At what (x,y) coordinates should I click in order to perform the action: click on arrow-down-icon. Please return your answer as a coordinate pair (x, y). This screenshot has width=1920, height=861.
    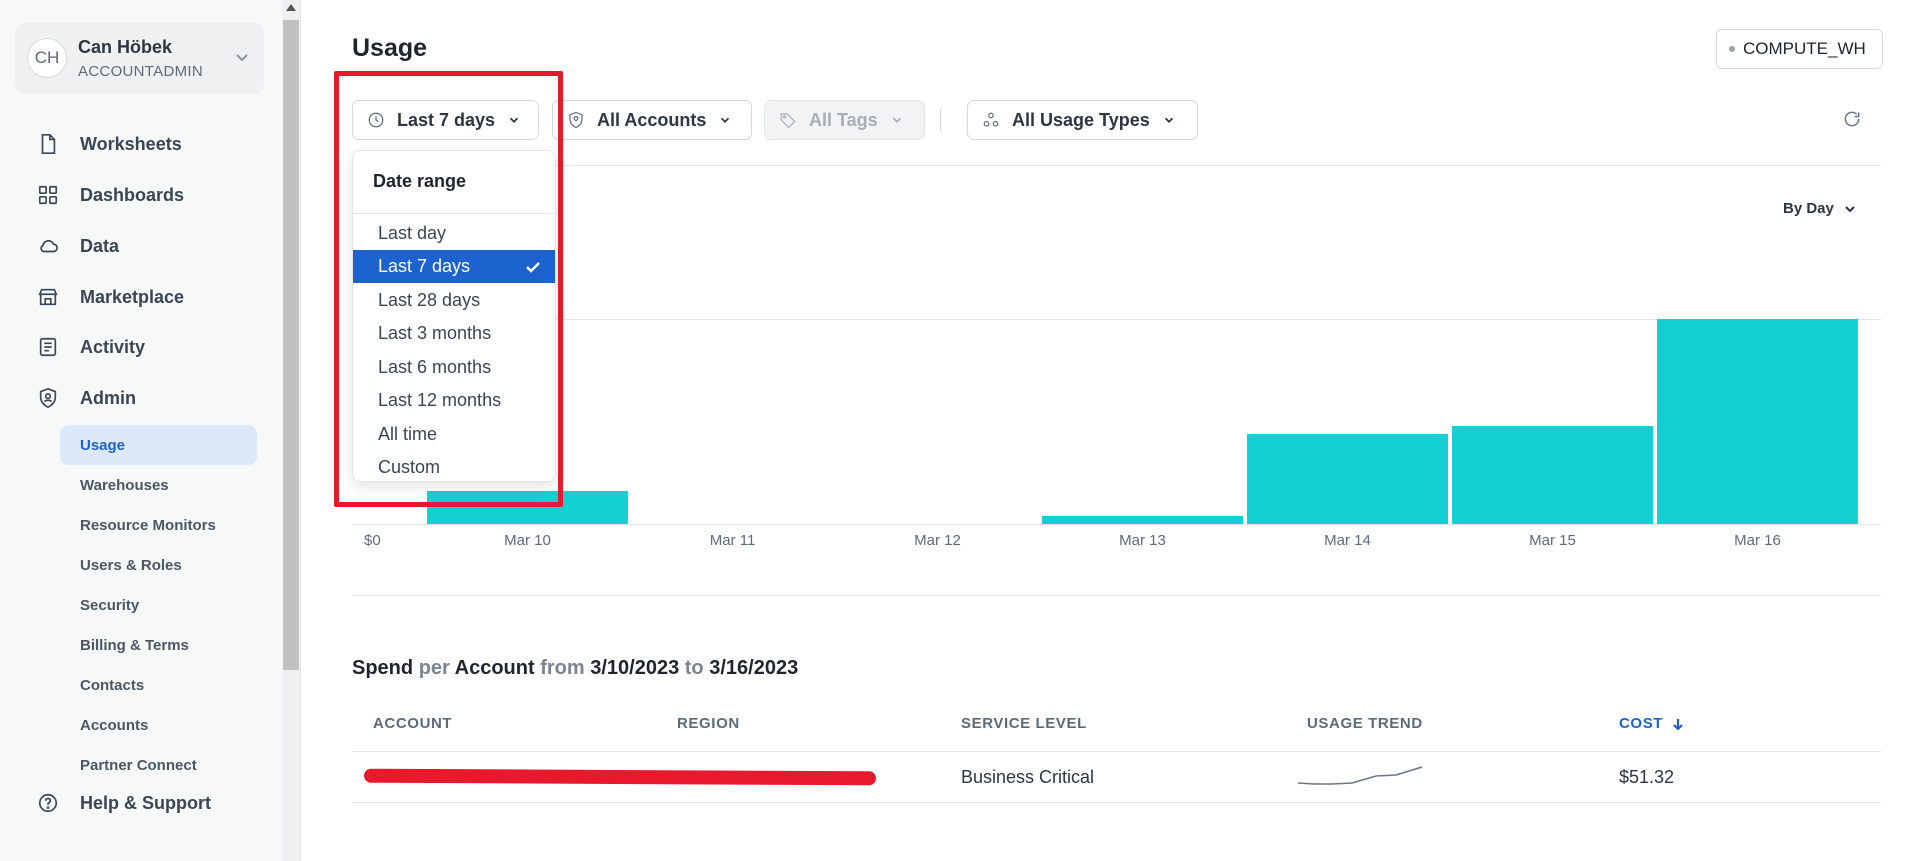
    Looking at the image, I should click on (1678, 724).